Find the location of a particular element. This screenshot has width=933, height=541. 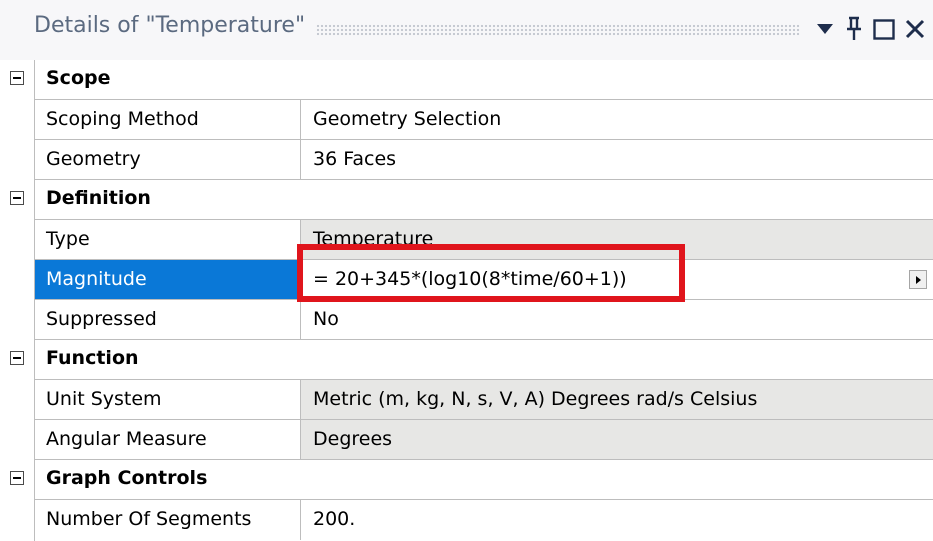

dropdown-arrow-icon is located at coordinates (825, 29).